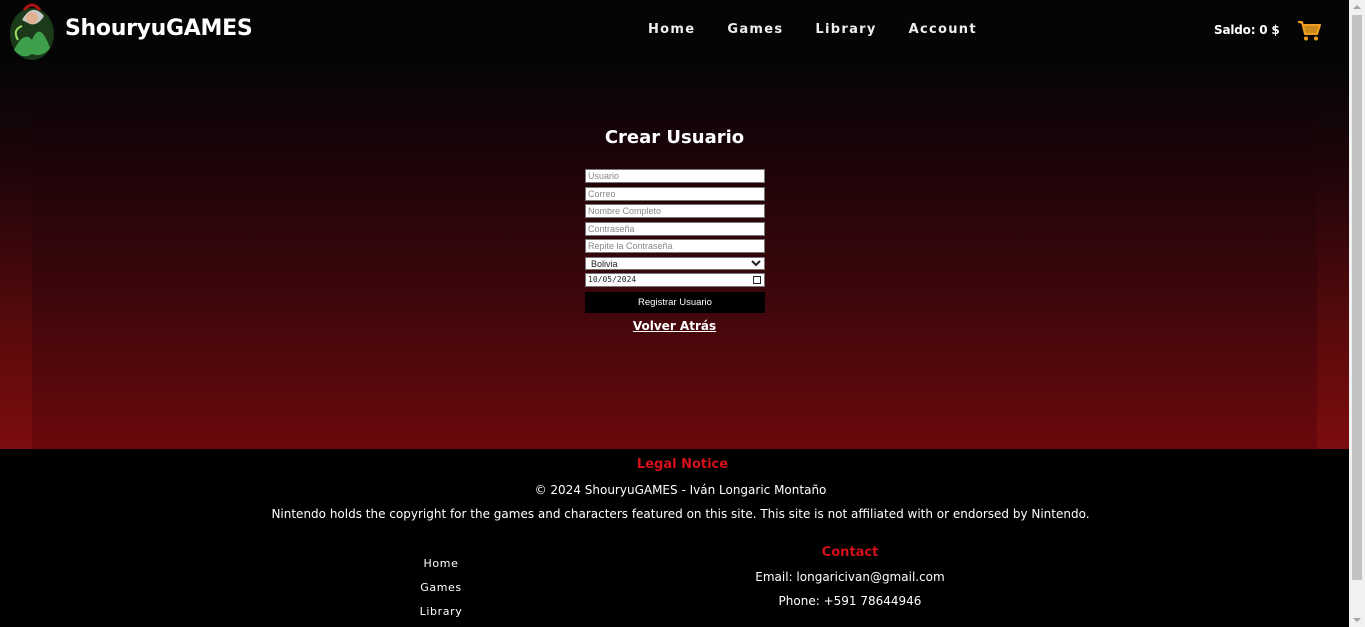 The image size is (1365, 627). I want to click on country-select: Bolivia, so click(675, 263).